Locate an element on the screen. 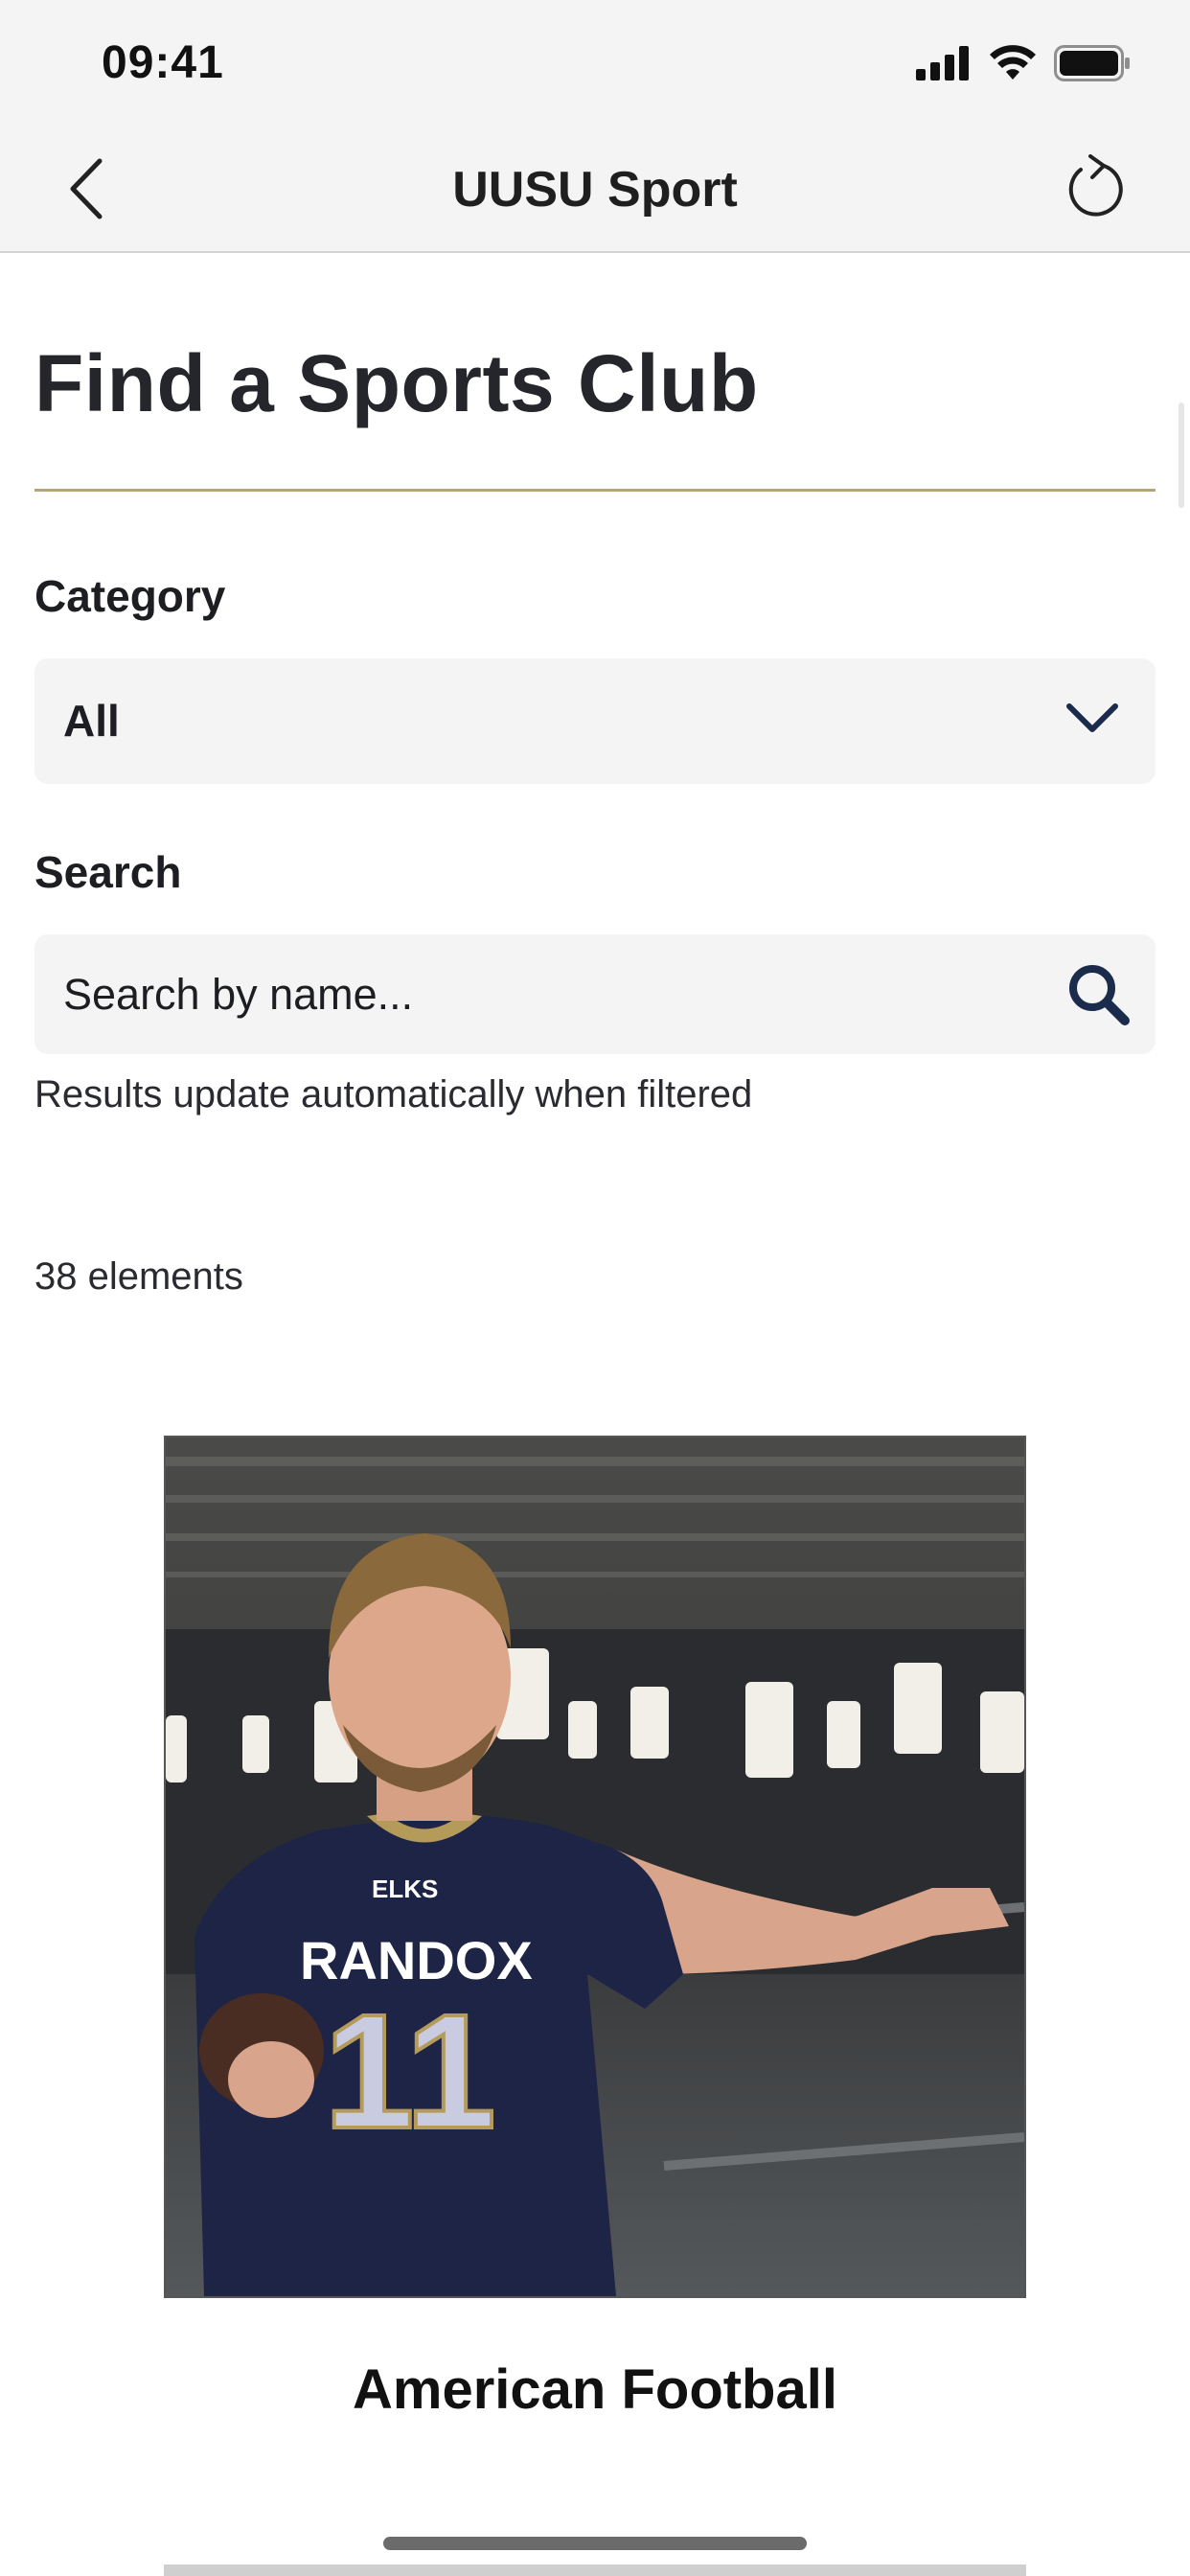  status-time: 09:41 is located at coordinates (163, 63).